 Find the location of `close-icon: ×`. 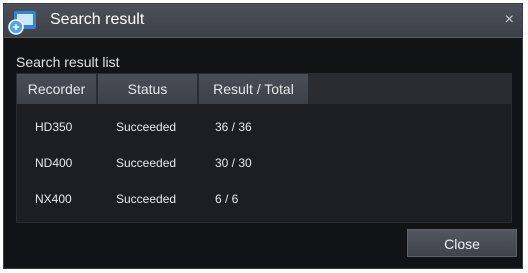

close-icon: × is located at coordinates (509, 20).